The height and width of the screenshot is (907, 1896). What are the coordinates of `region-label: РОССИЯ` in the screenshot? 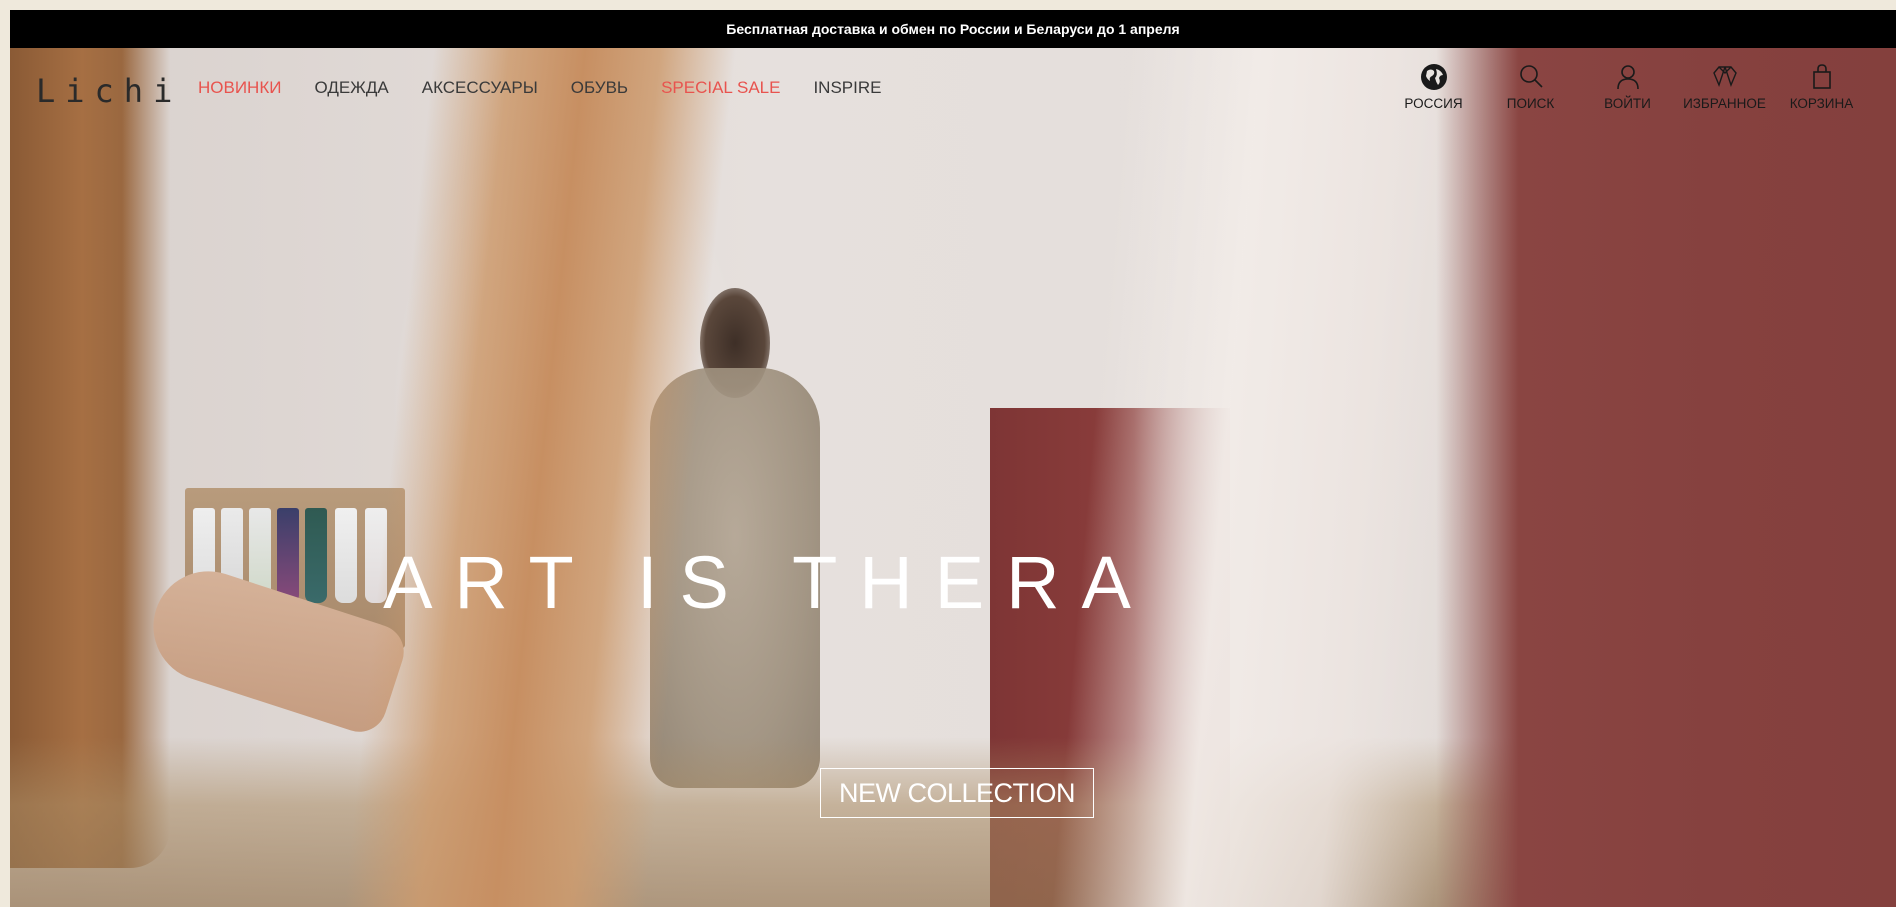 It's located at (1433, 103).